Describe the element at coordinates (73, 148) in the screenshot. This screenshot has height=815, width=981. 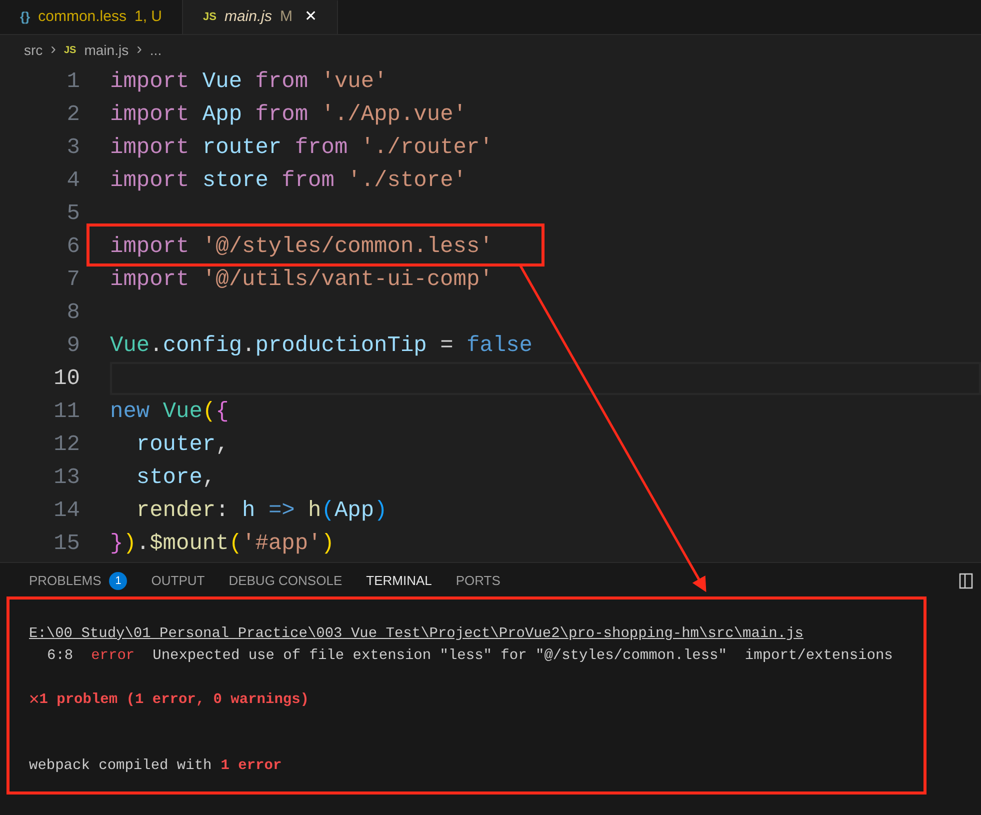
I see `line-number: 3` at that location.